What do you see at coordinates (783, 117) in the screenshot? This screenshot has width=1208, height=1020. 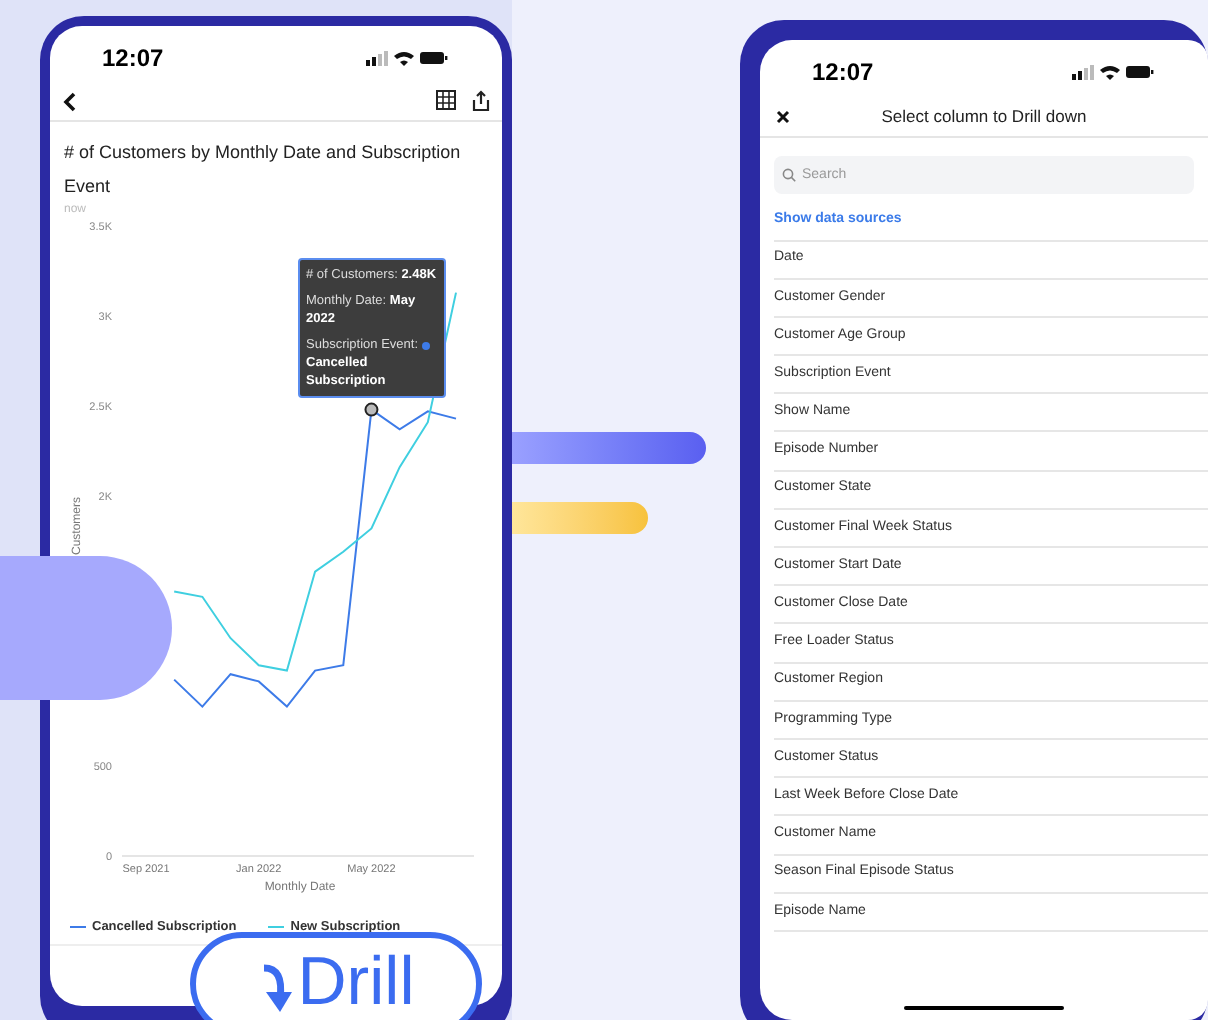 I see `close-icon` at bounding box center [783, 117].